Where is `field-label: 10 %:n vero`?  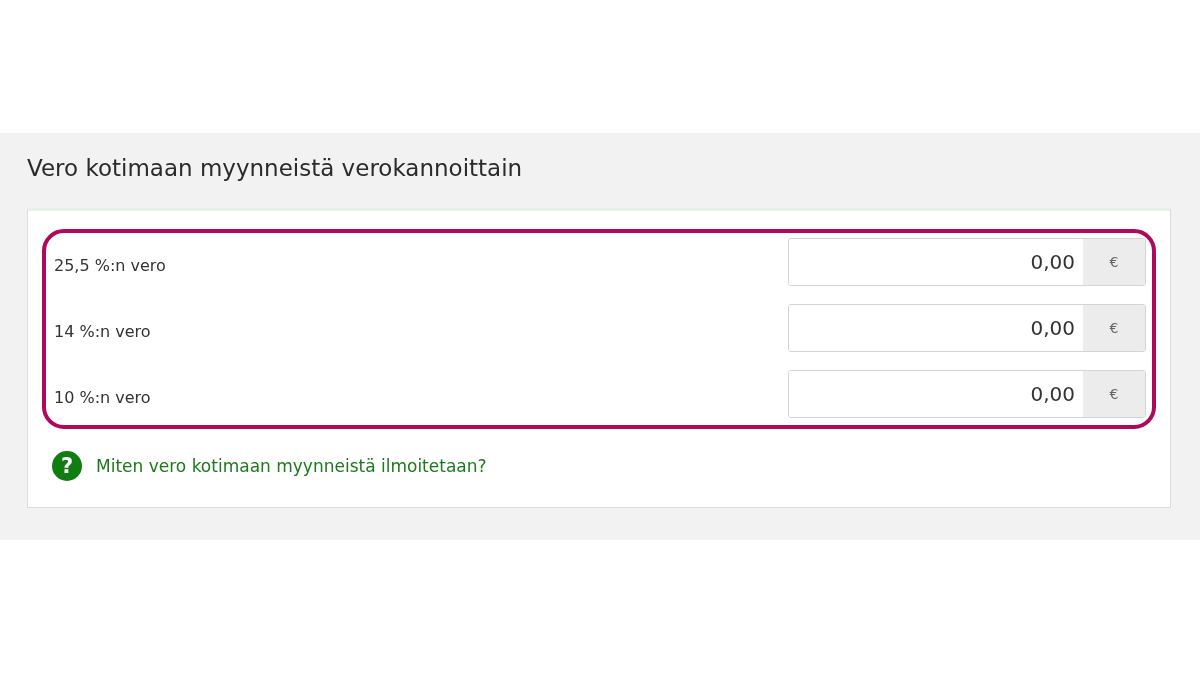 field-label: 10 %:n vero is located at coordinates (102, 397).